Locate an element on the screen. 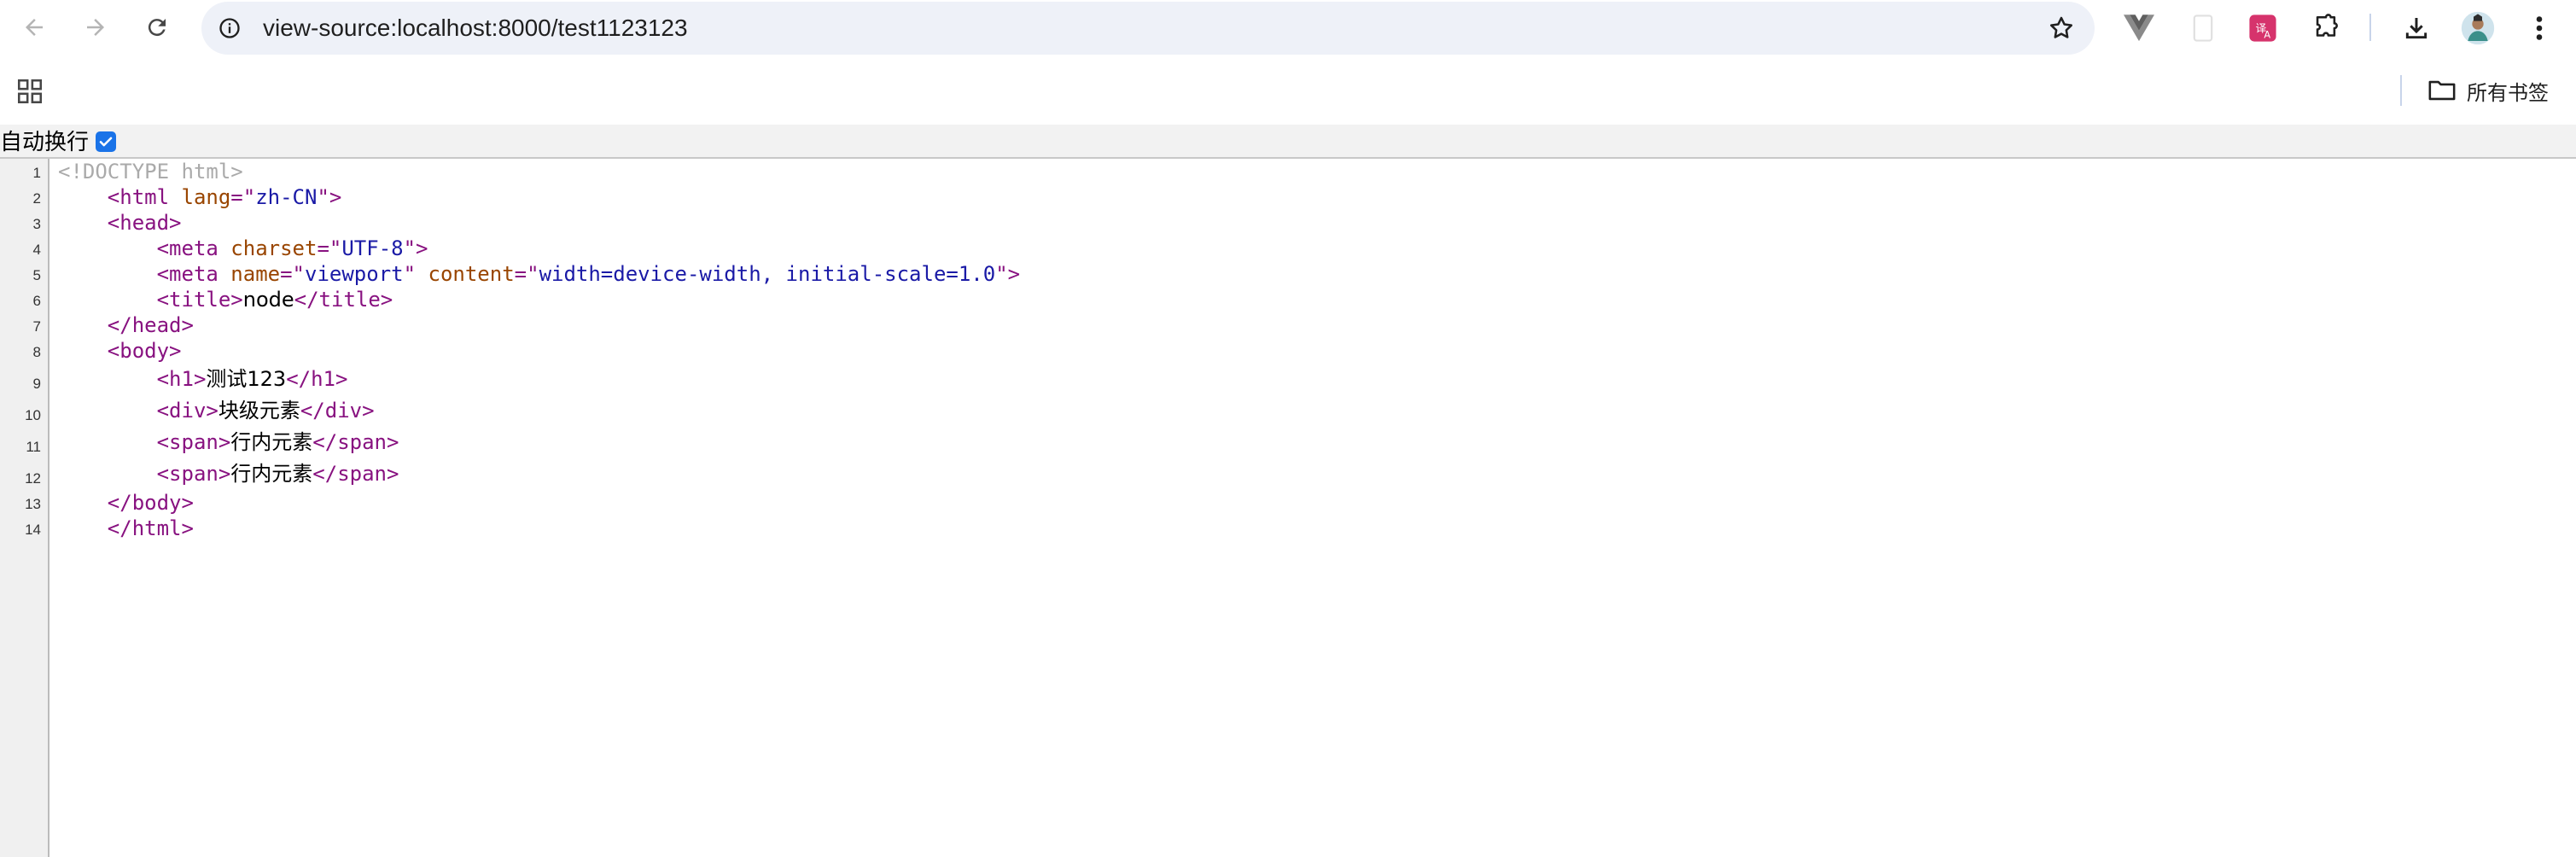  token-tag: <html is located at coordinates (144, 197).